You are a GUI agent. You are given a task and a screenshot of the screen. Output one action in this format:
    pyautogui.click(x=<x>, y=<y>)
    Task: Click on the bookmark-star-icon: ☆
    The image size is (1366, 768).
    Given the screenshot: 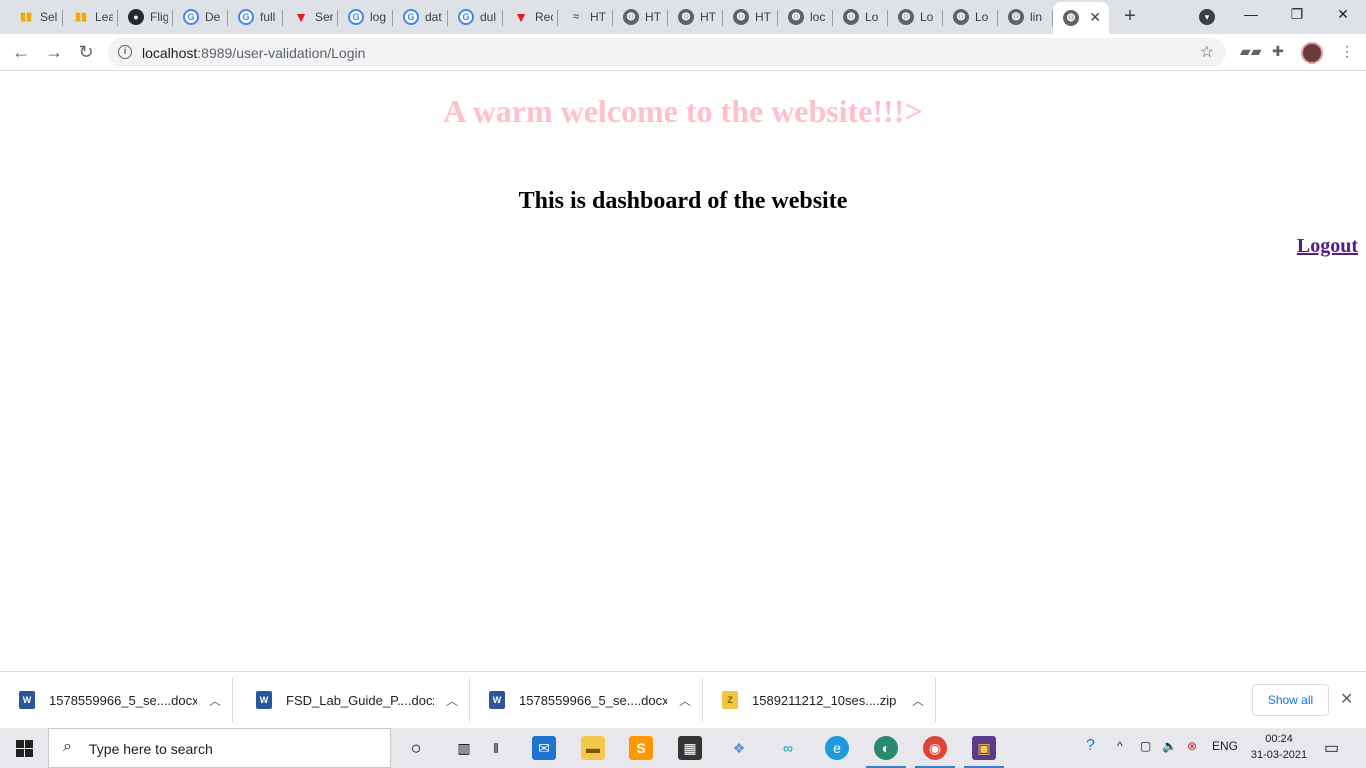 What is the action you would take?
    pyautogui.click(x=1207, y=52)
    